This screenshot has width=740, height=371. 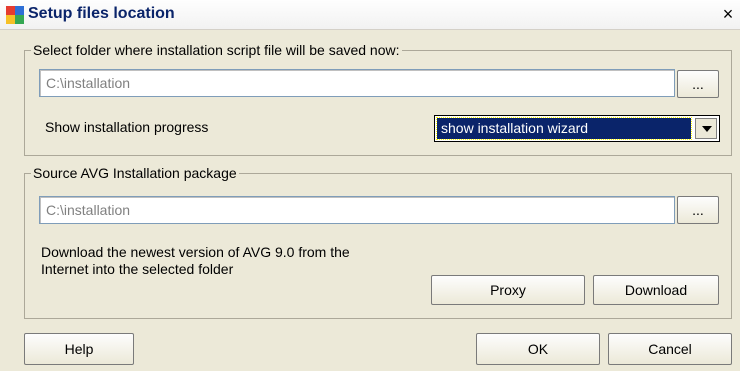 I want to click on ok-button: OK, so click(x=538, y=349).